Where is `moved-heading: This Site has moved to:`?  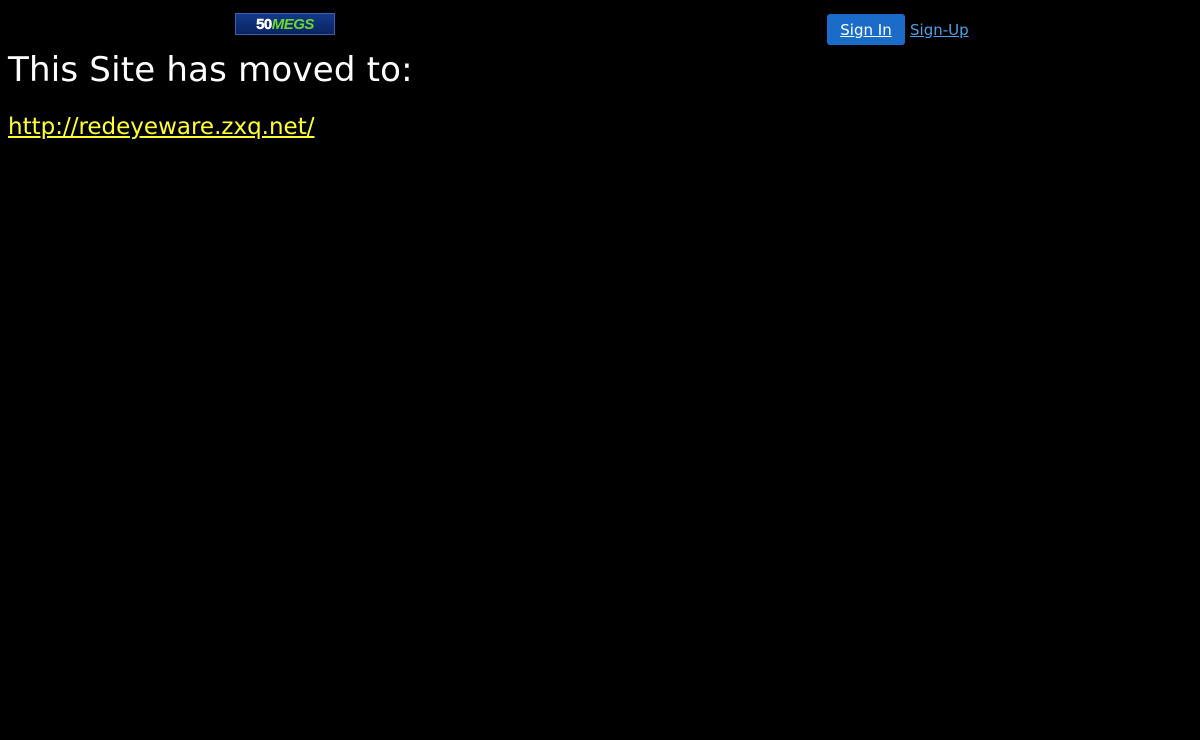
moved-heading: This Site has moved to: is located at coordinates (210, 70).